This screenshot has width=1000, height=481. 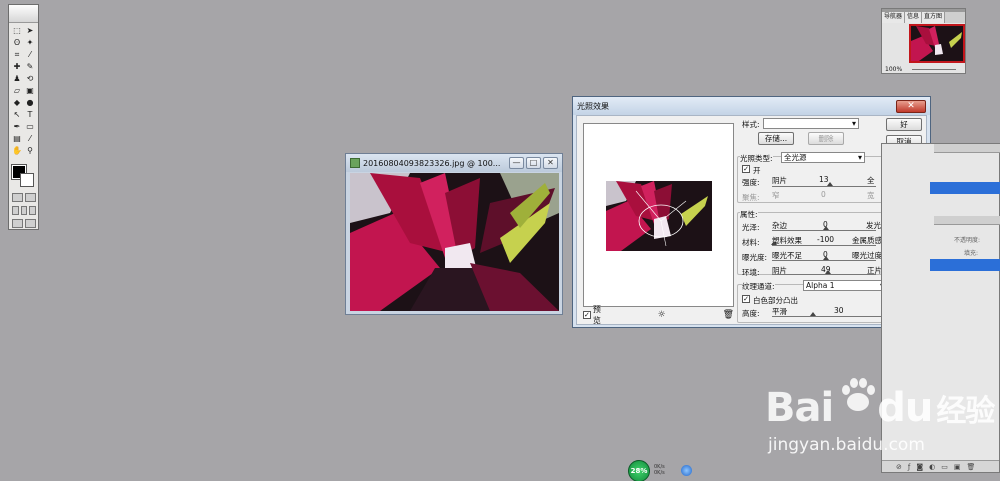 What do you see at coordinates (30, 90) in the screenshot?
I see `gradient-tool-icon: ▣` at bounding box center [30, 90].